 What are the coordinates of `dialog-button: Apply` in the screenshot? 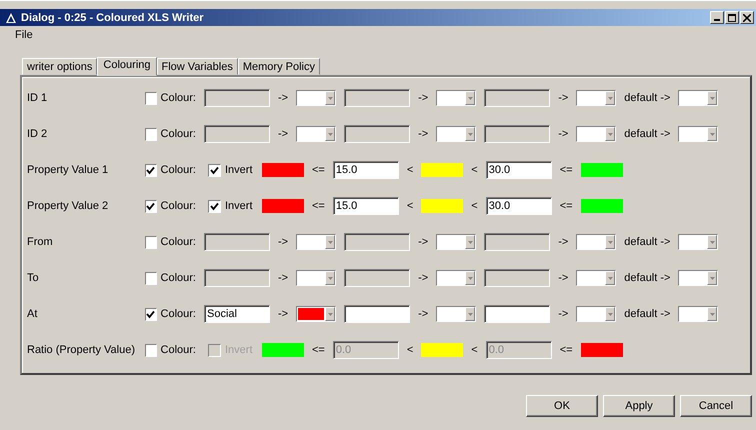 It's located at (639, 406).